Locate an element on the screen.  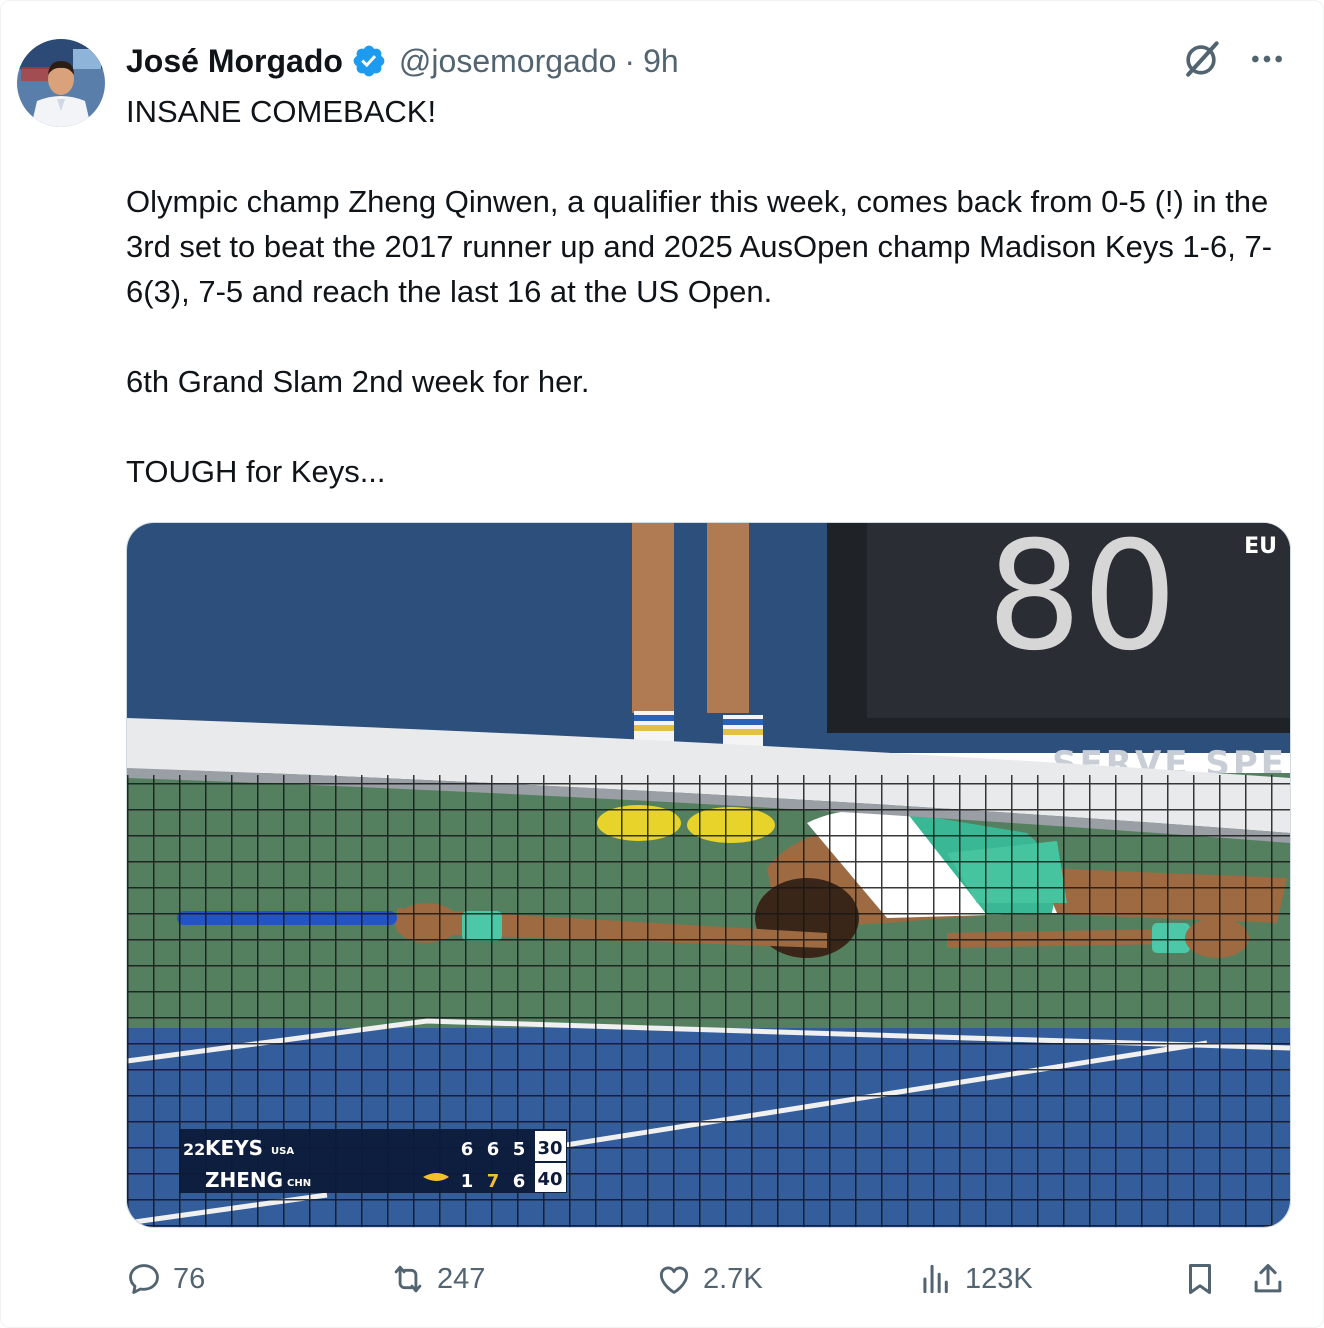
avatar-image is located at coordinates (61, 83).